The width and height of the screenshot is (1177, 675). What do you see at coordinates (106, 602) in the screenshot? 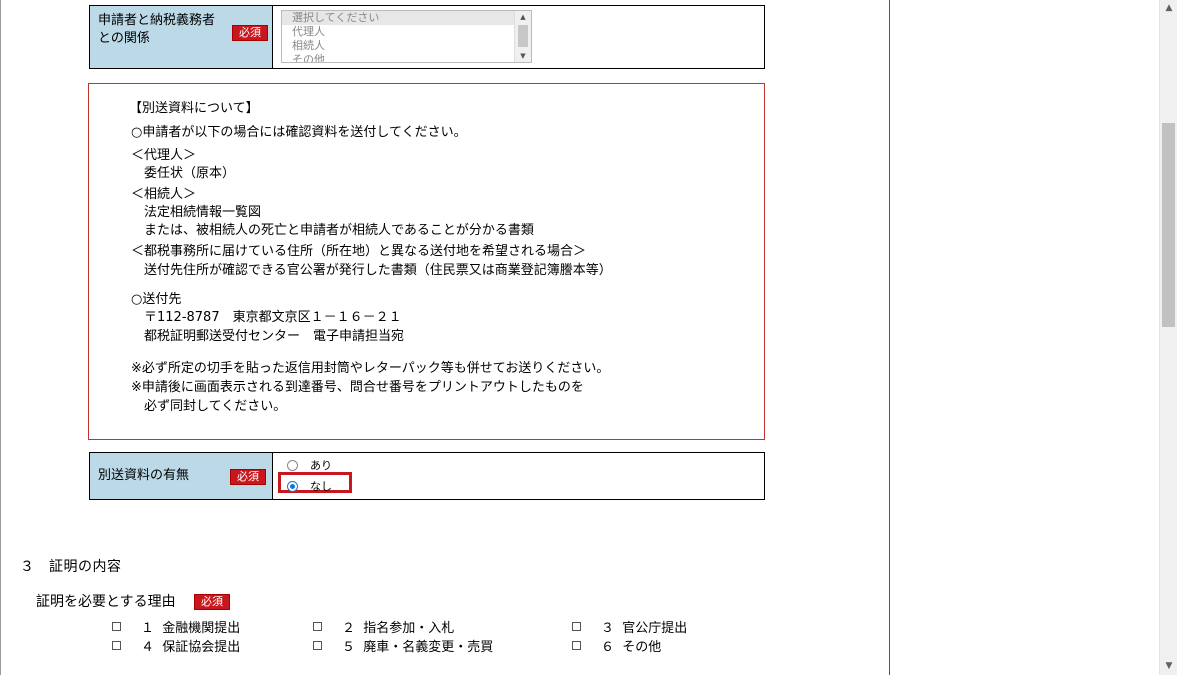
I see `reason-title-text: 証明を必要とする理由` at bounding box center [106, 602].